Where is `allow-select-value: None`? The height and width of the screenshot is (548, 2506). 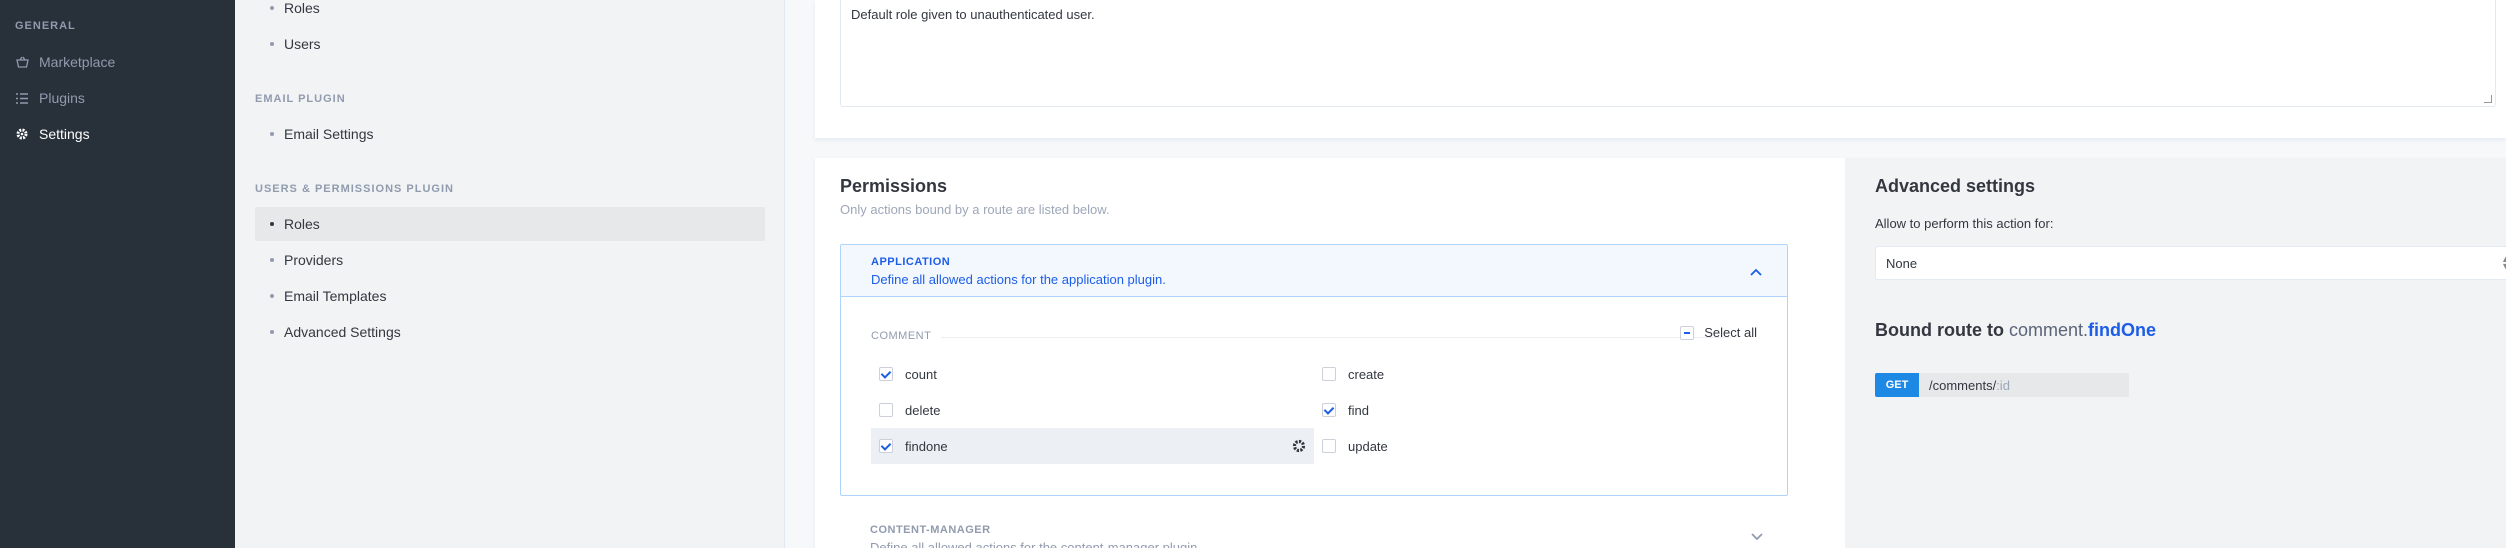 allow-select-value: None is located at coordinates (1902, 263).